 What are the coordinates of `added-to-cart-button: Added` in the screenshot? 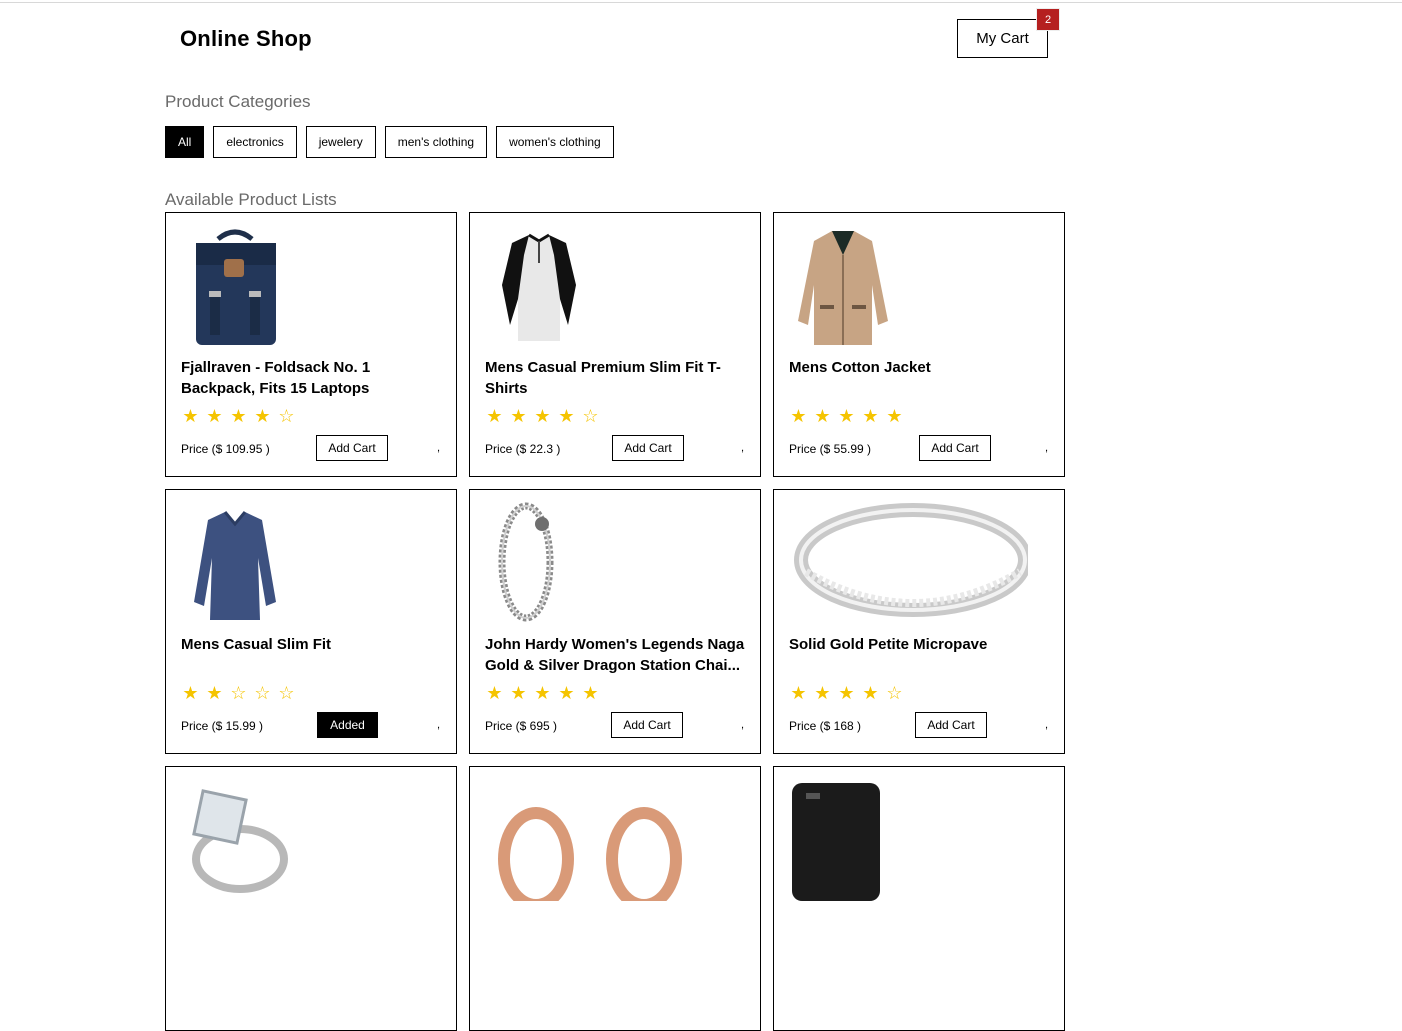 It's located at (347, 725).